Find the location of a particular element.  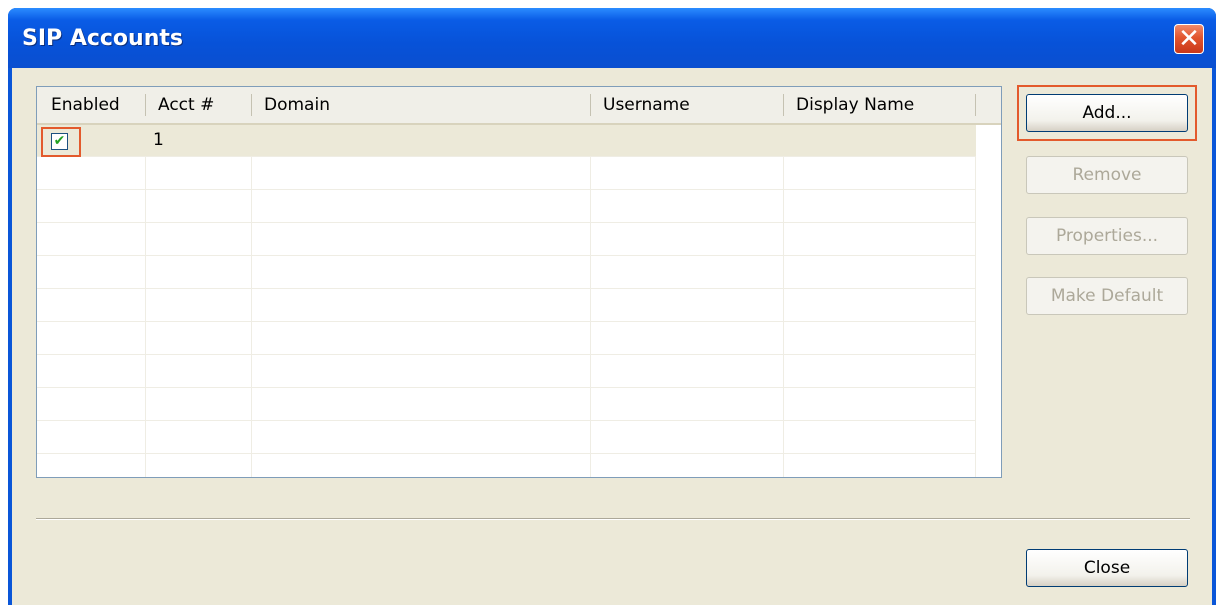

column-header-domain: Domain is located at coordinates (421, 105).